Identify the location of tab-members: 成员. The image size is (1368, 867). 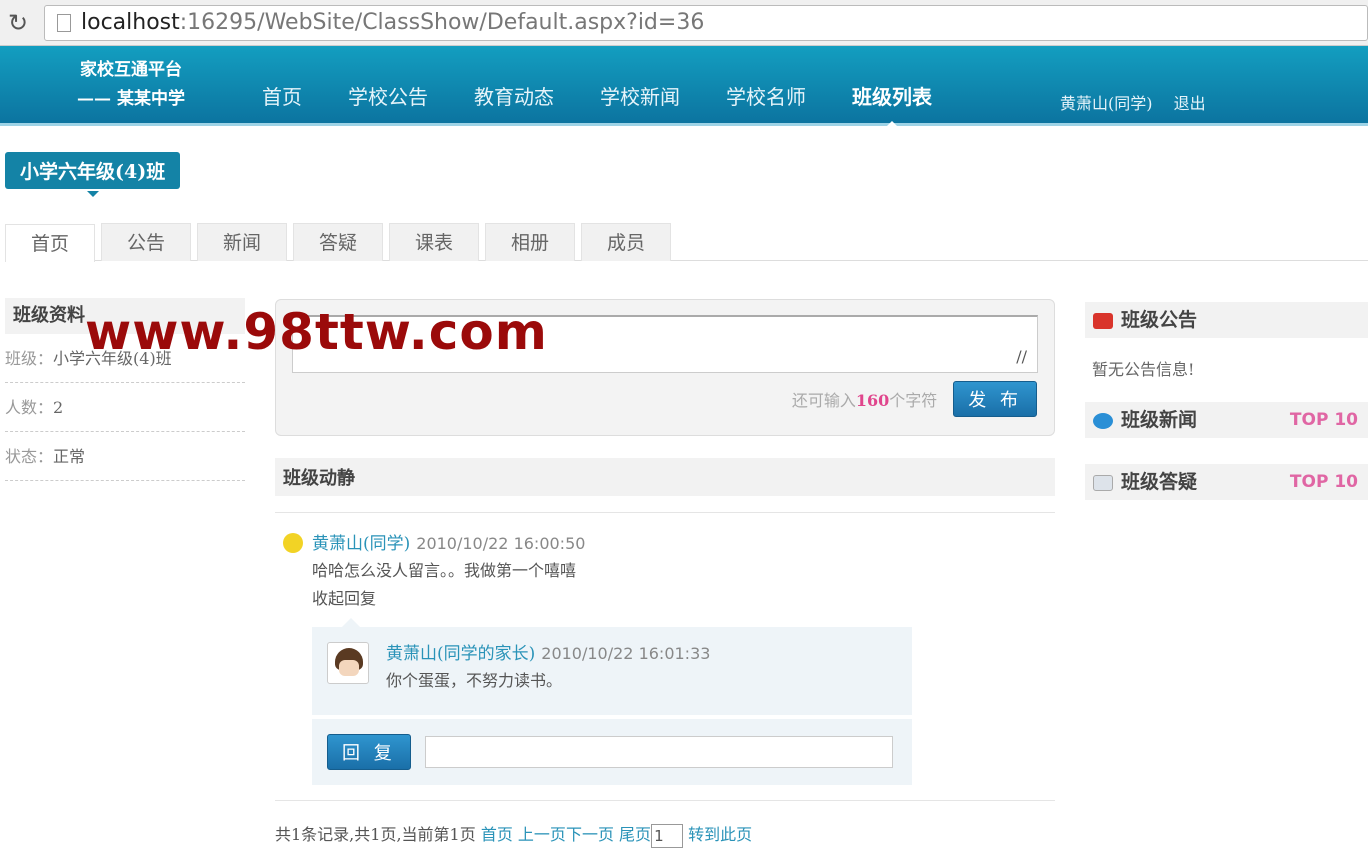
(626, 242).